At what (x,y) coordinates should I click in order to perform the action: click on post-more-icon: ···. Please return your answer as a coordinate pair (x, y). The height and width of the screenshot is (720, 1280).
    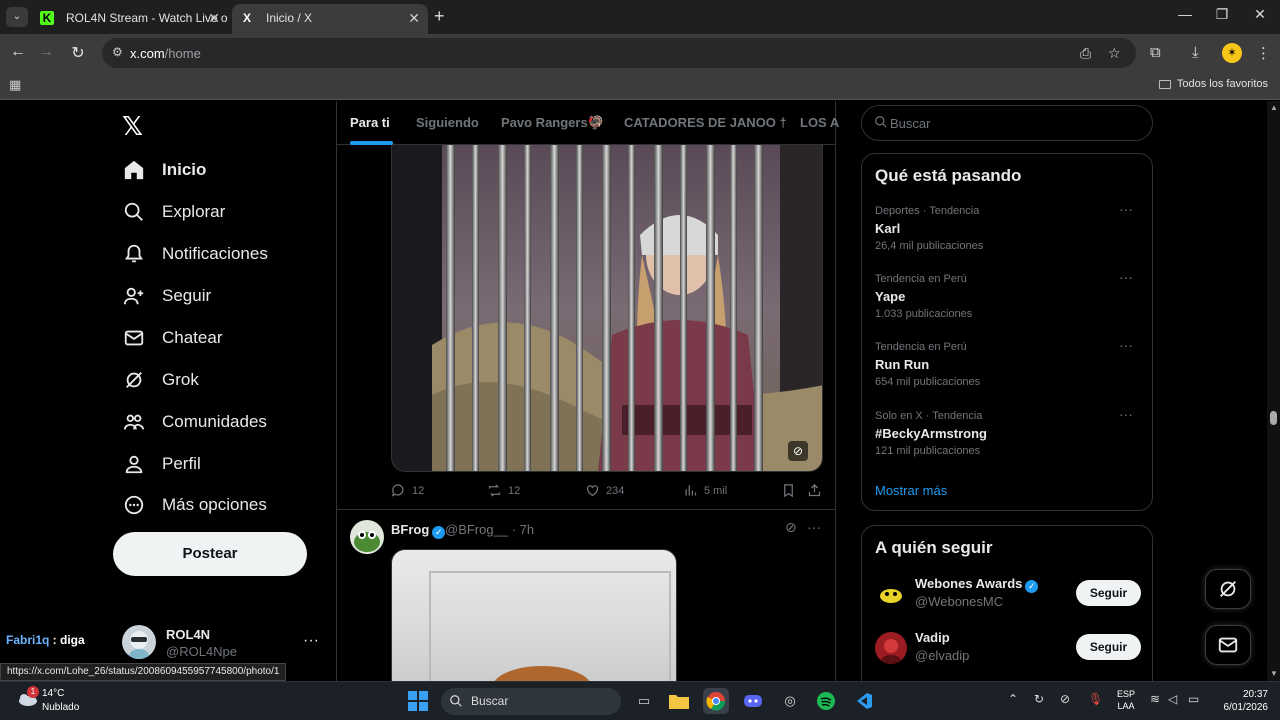
    Looking at the image, I should click on (814, 527).